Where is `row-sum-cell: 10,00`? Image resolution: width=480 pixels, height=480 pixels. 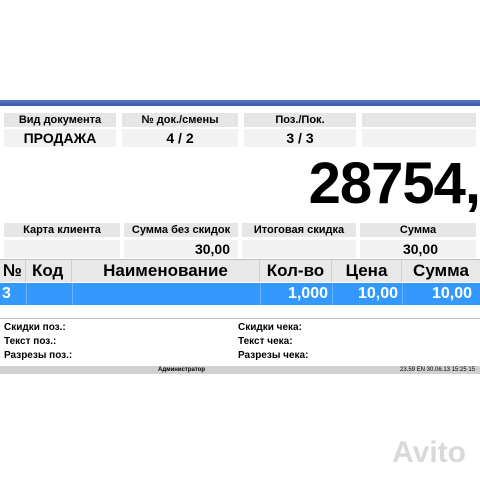 row-sum-cell: 10,00 is located at coordinates (441, 294).